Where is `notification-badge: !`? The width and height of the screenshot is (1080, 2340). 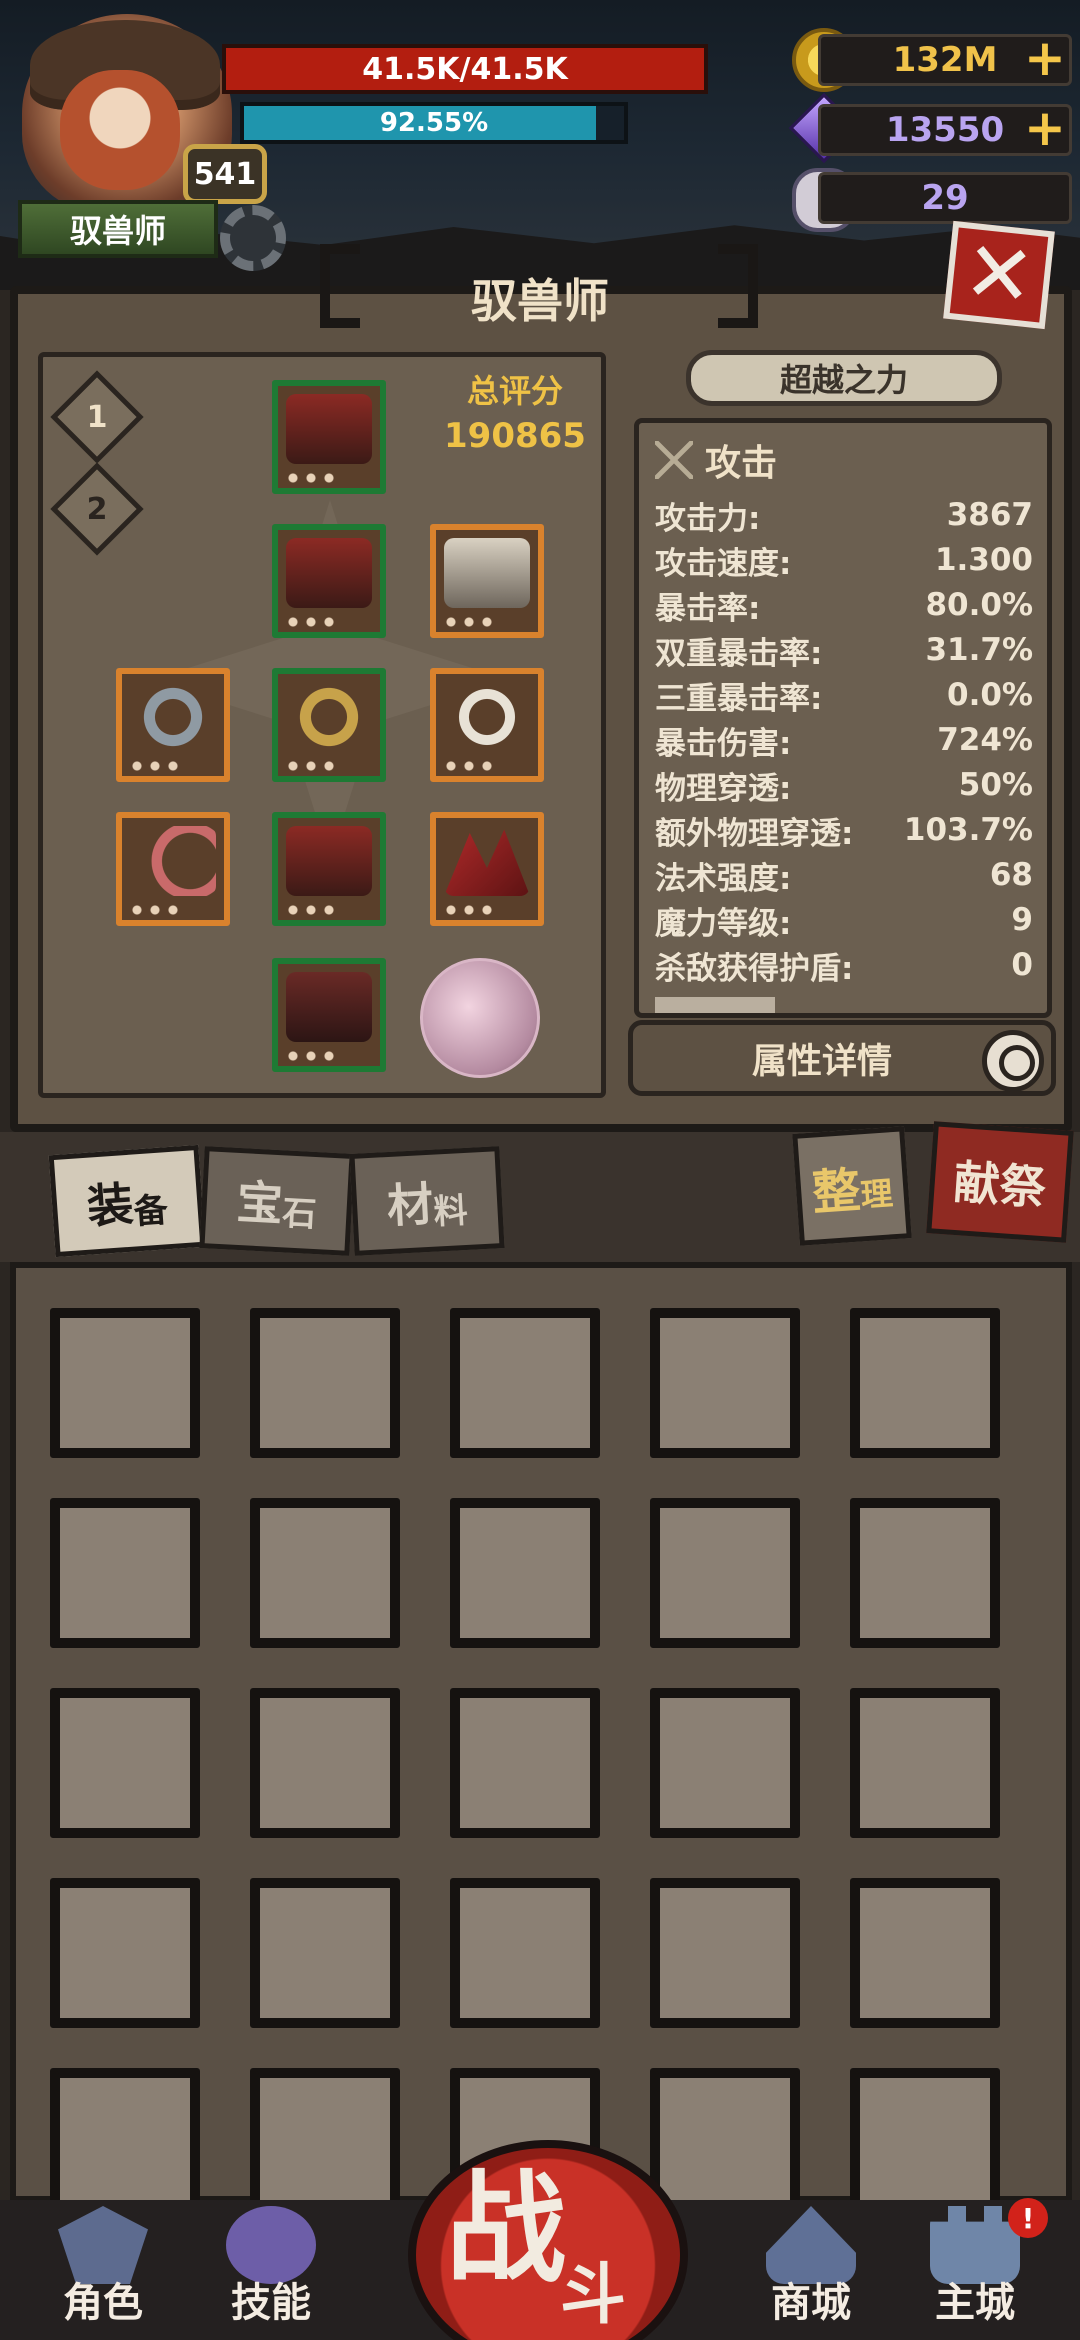 notification-badge: ! is located at coordinates (1028, 2218).